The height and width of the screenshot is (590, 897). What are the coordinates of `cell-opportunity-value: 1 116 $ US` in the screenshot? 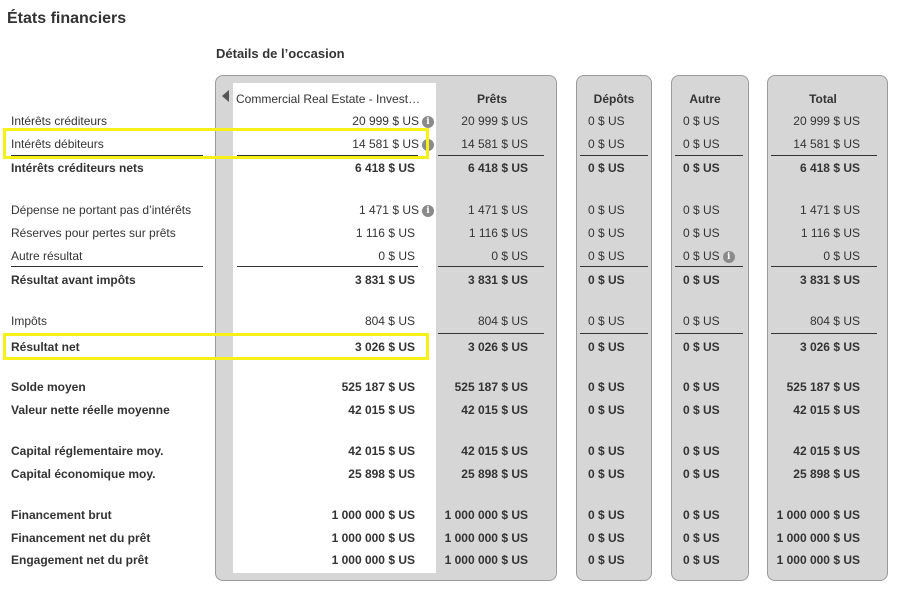 It's located at (385, 233).